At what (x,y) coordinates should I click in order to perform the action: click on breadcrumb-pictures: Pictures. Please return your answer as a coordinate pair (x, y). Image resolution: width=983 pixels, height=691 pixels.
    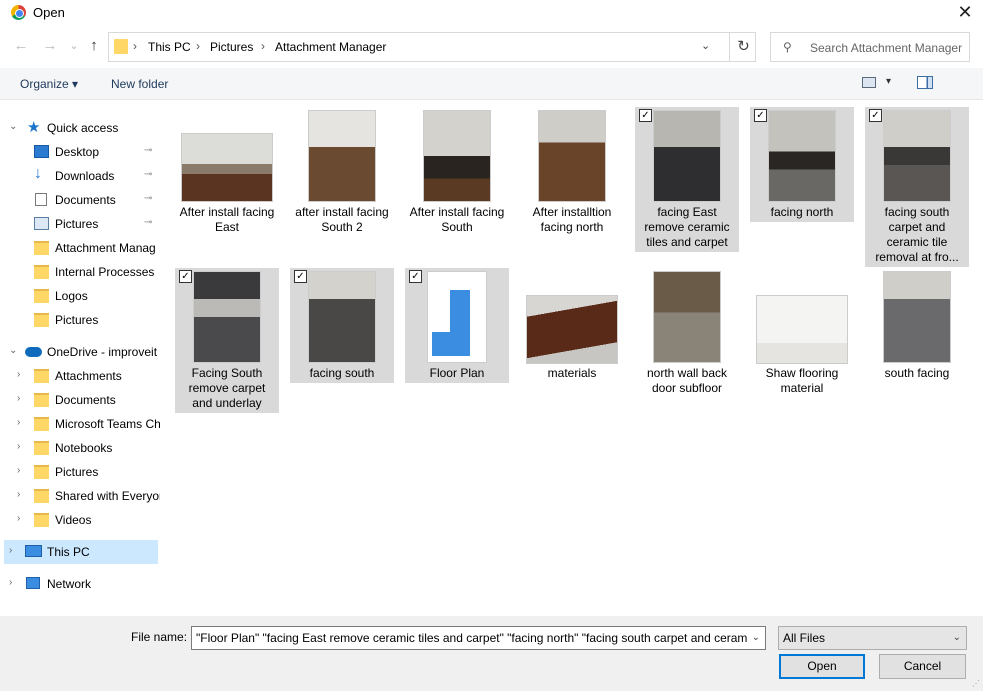
    Looking at the image, I should click on (231, 47).